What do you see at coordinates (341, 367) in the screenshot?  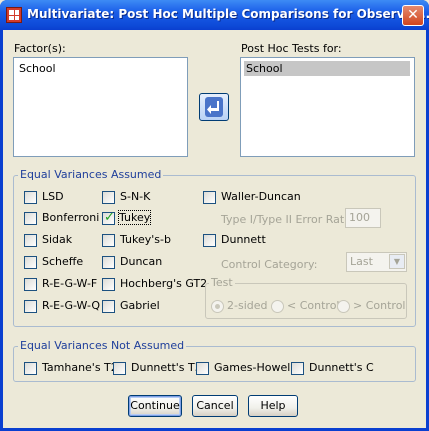 I see `dunnett-c-label: Dunnett's C` at bounding box center [341, 367].